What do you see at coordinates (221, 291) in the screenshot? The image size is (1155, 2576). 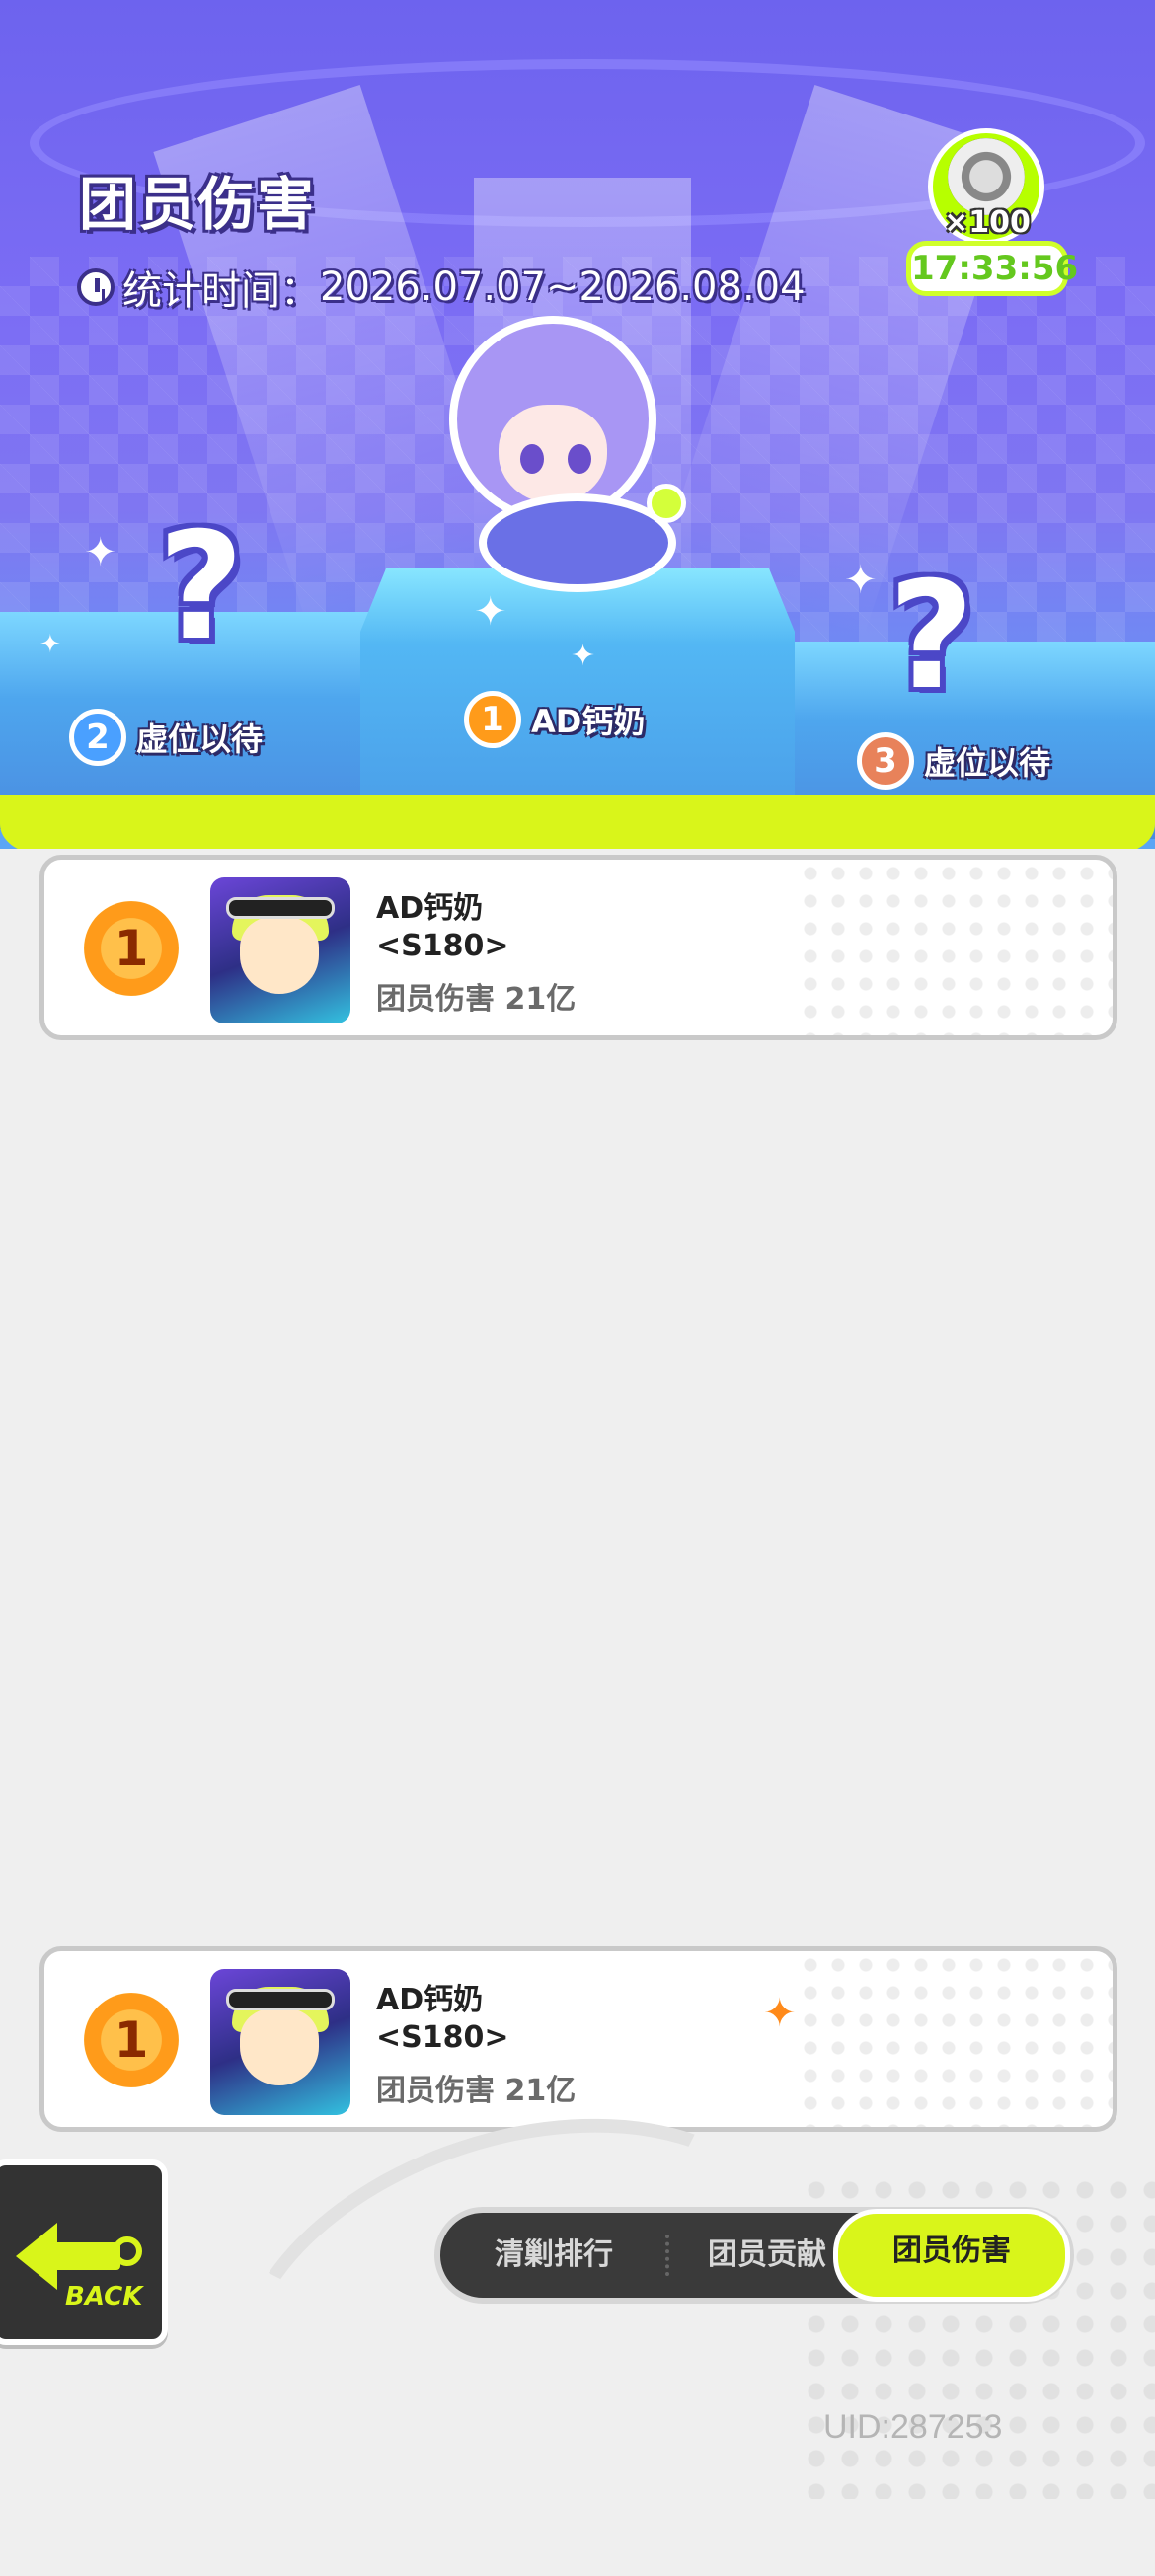 I see `stat-period-label: 统计时间：` at bounding box center [221, 291].